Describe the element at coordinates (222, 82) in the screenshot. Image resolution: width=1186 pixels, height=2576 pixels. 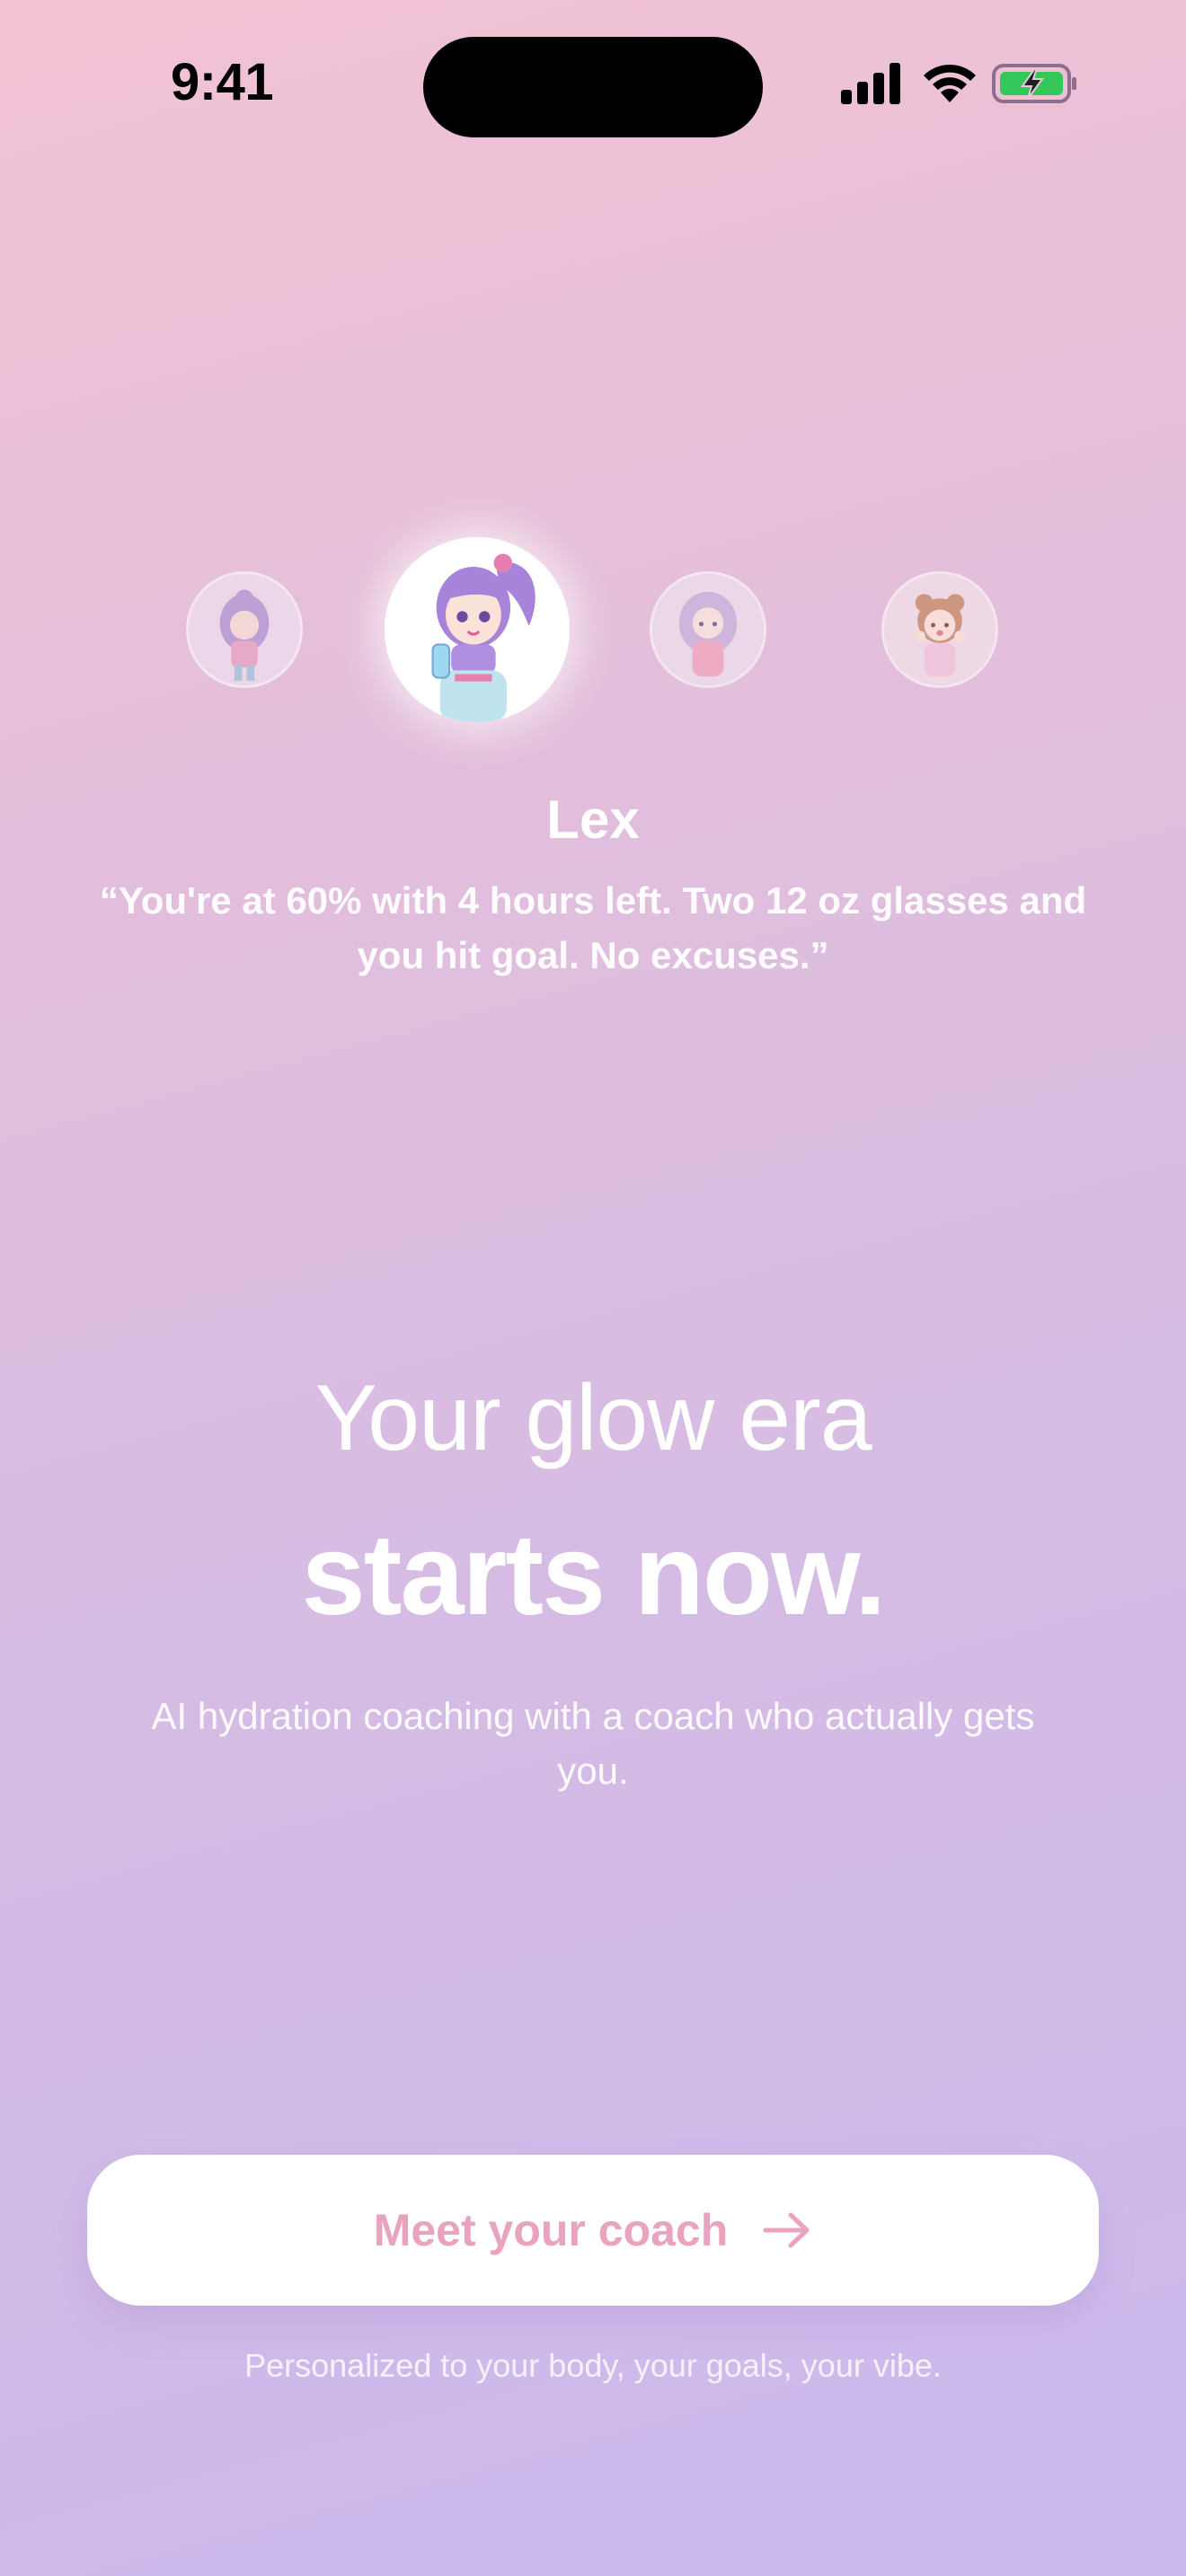
I see `status-time: 9:41` at that location.